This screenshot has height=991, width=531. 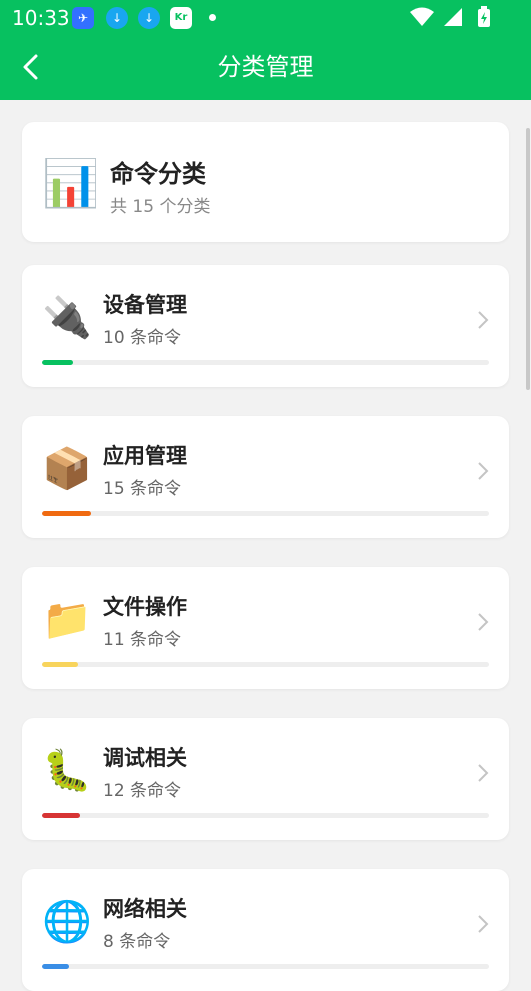 What do you see at coordinates (145, 456) in the screenshot?
I see `category-name: 应用管理` at bounding box center [145, 456].